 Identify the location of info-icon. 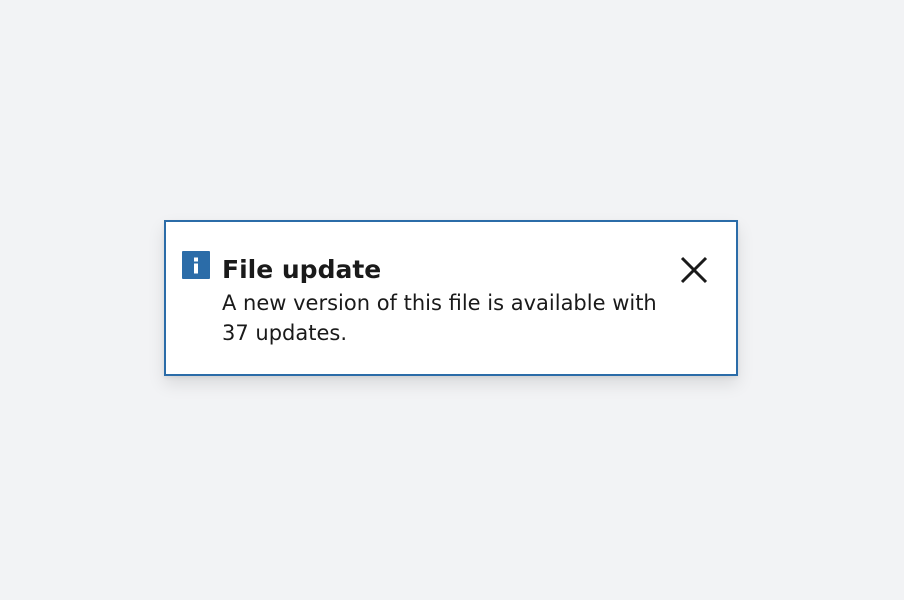
(196, 265).